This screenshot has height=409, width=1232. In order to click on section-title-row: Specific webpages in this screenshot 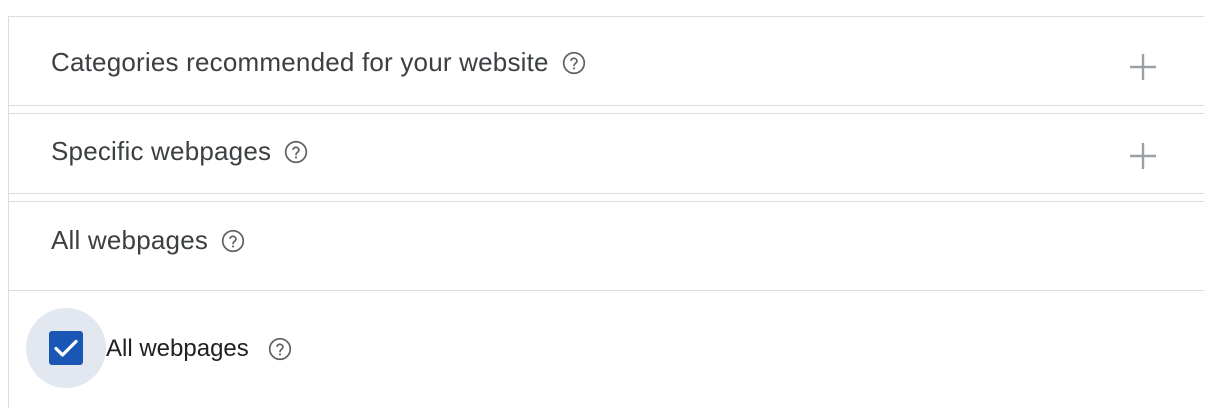, I will do `click(180, 151)`.